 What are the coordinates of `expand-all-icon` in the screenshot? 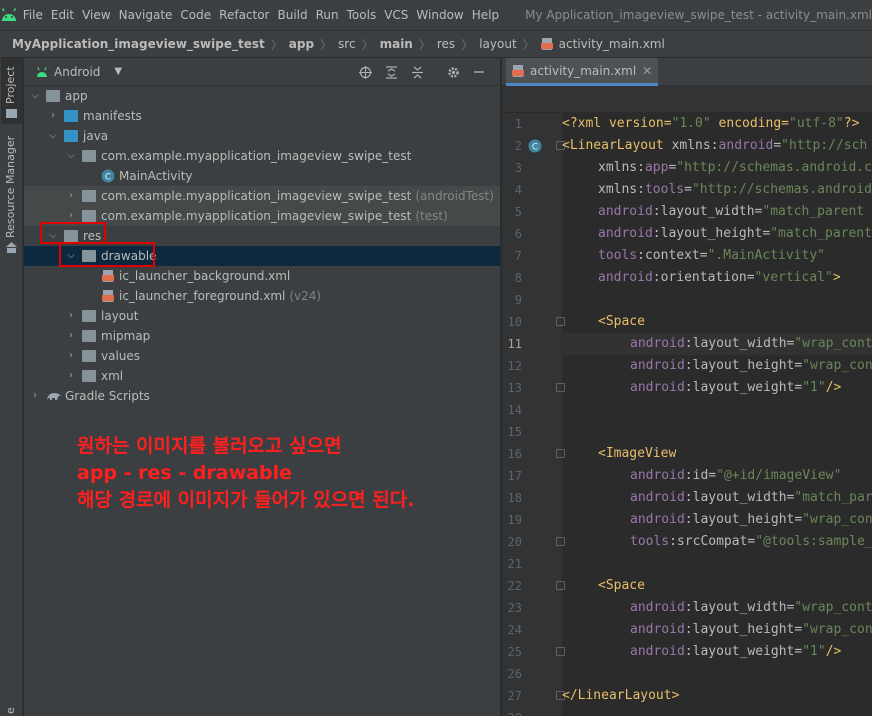 It's located at (391, 72).